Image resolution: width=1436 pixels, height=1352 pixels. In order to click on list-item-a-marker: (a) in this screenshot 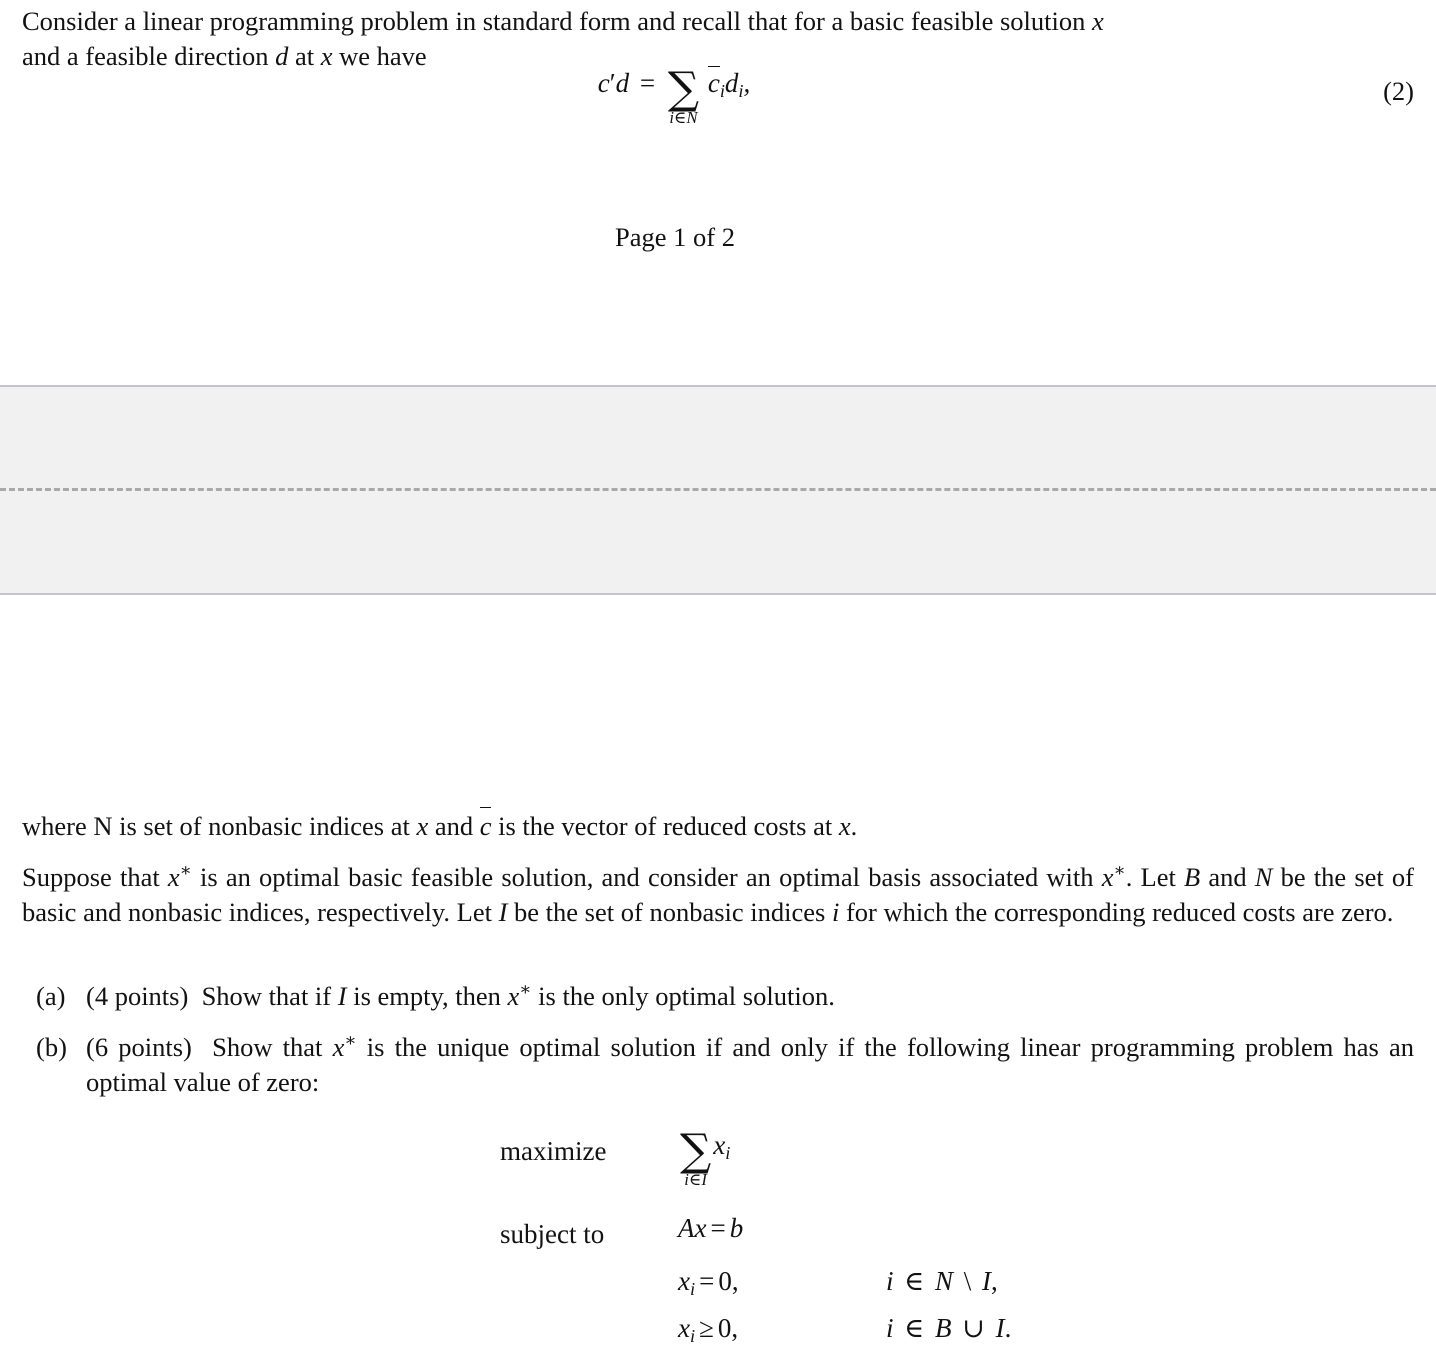, I will do `click(51, 996)`.